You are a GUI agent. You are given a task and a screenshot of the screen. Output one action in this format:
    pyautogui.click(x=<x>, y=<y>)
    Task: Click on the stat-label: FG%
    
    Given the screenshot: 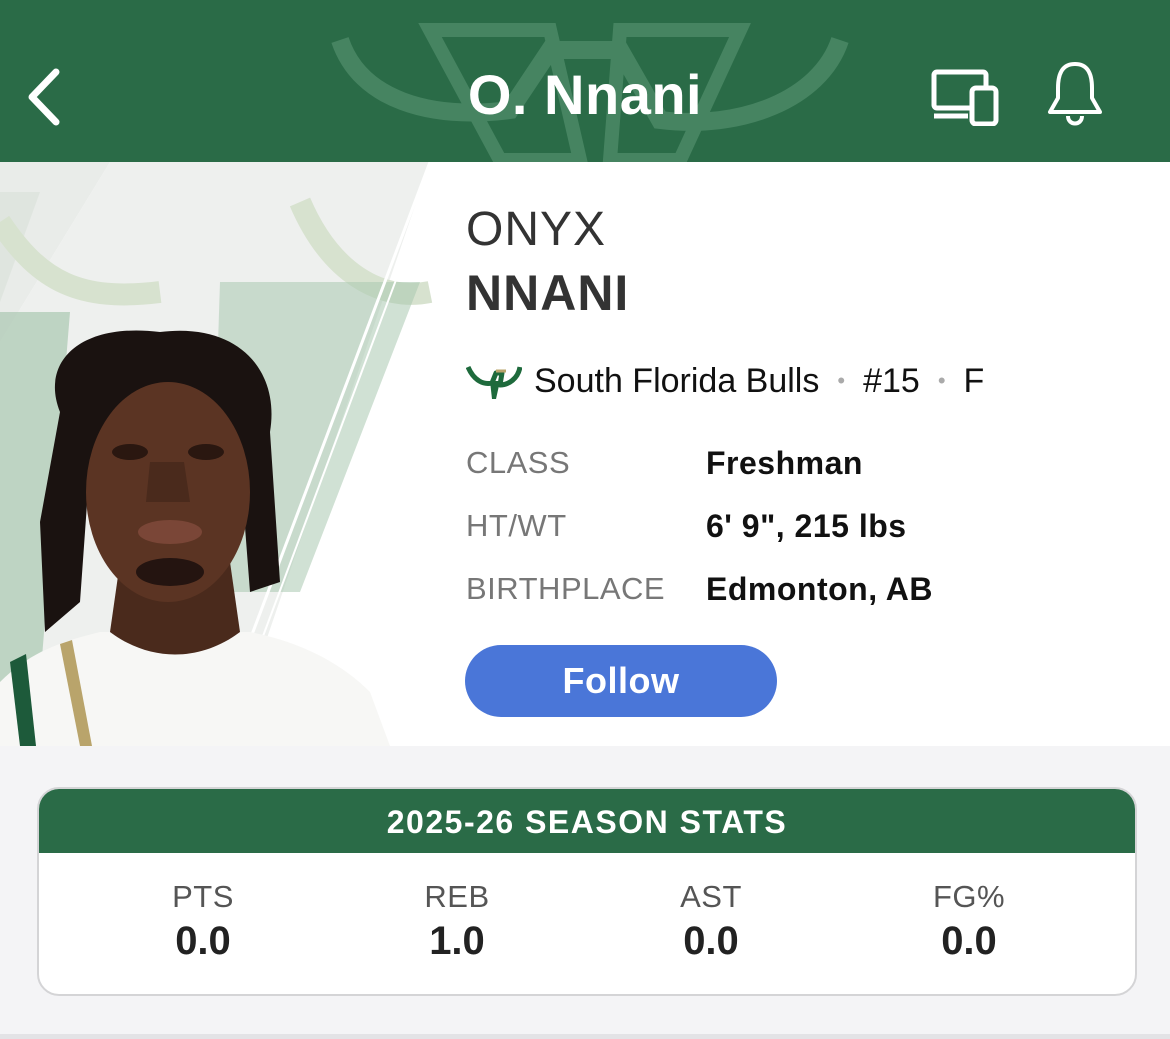 What is the action you would take?
    pyautogui.click(x=969, y=896)
    